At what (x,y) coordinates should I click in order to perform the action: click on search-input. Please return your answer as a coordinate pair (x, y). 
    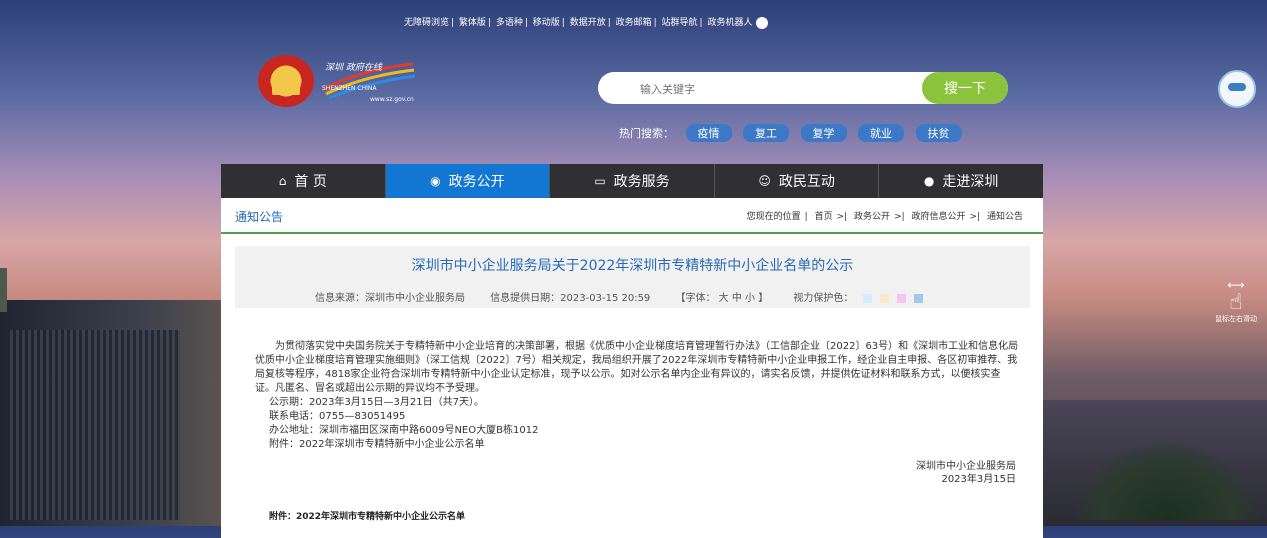
    Looking at the image, I should click on (780, 88).